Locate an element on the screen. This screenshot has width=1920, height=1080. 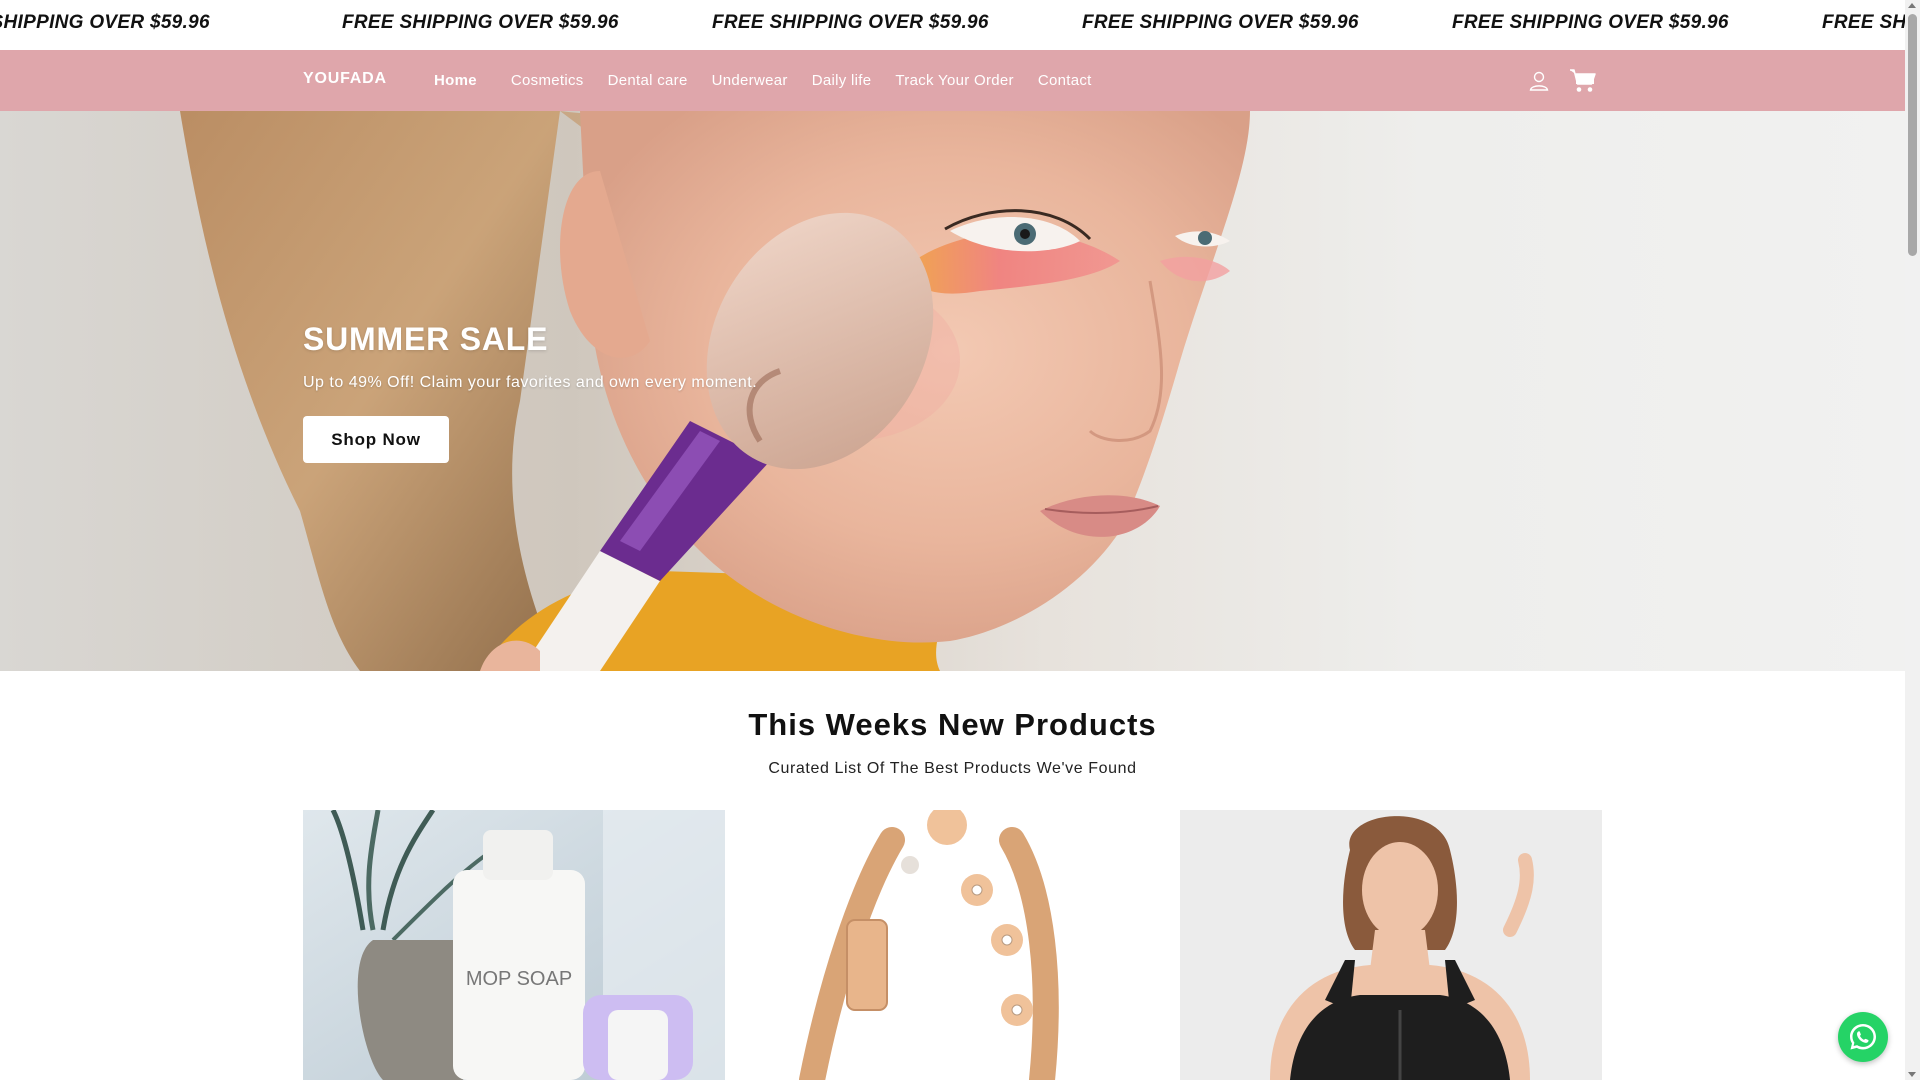
announcement-text: FREE SHIP is located at coordinates (1863, 22).